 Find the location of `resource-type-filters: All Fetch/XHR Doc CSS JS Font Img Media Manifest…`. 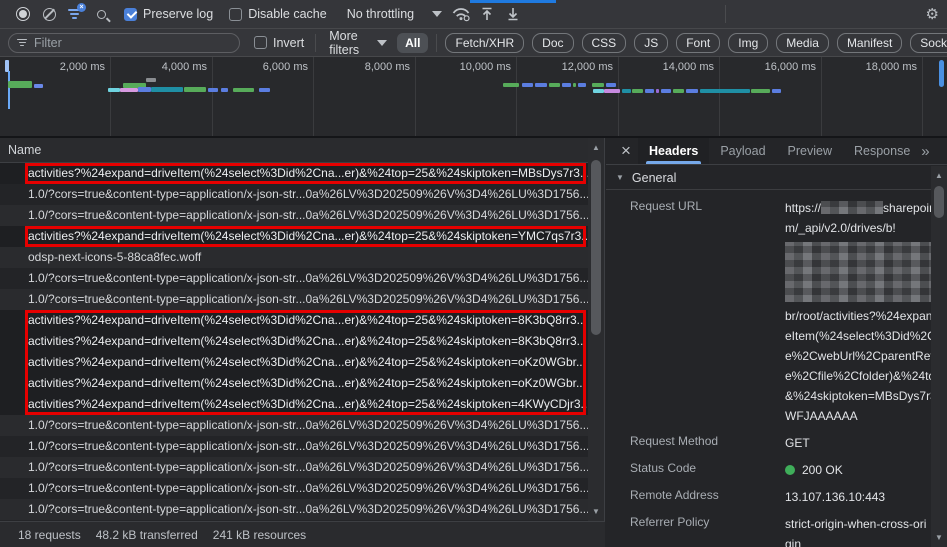

resource-type-filters: All Fetch/XHR Doc CSS JS Font Img Media Manifest… is located at coordinates (672, 42).